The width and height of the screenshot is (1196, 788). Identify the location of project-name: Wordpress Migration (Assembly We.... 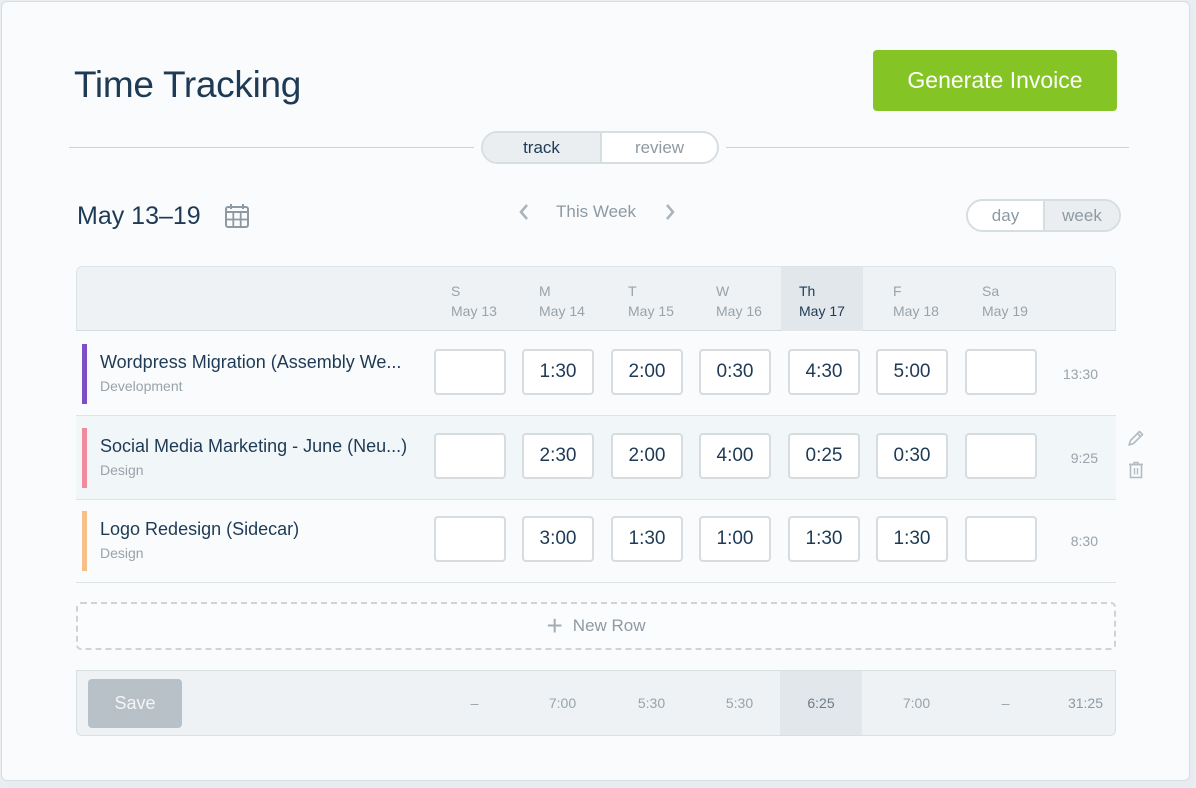
(250, 362).